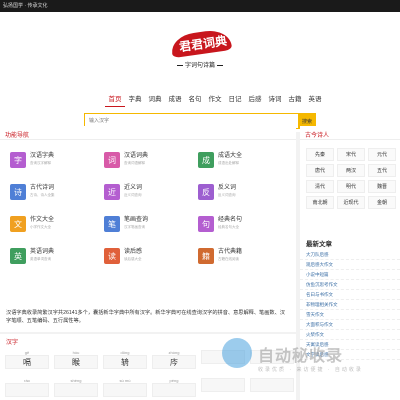 The height and width of the screenshot is (400, 400). What do you see at coordinates (350, 295) in the screenshot?
I see `article-link: 名曰与书作文` at bounding box center [350, 295].